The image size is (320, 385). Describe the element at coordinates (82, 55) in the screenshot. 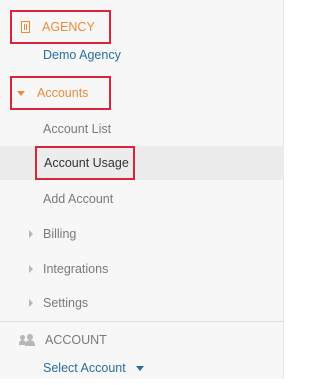

I see `agency-current-label: Demo Agency` at that location.